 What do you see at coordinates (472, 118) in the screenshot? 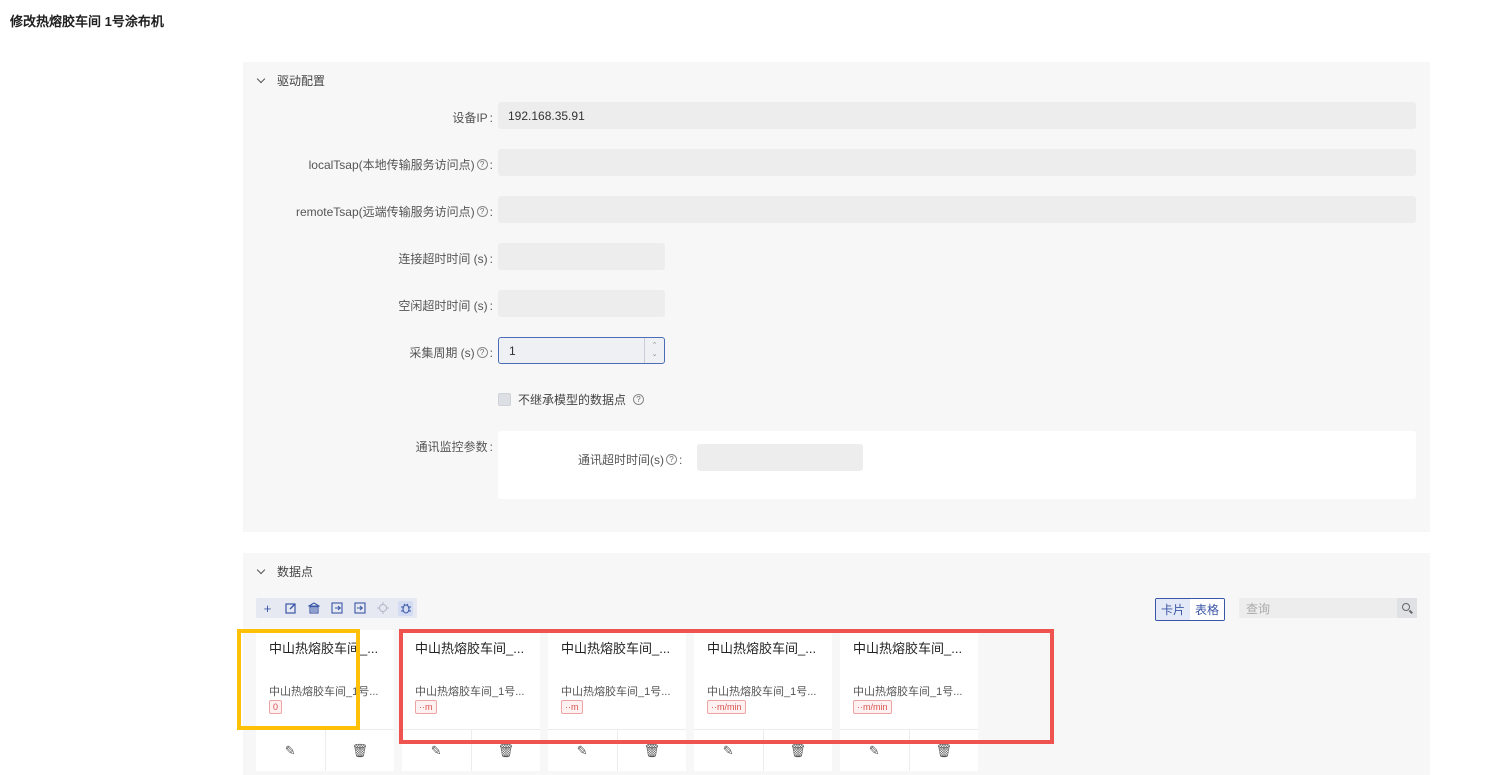
I see `device-ip-label: 设备IP:` at bounding box center [472, 118].